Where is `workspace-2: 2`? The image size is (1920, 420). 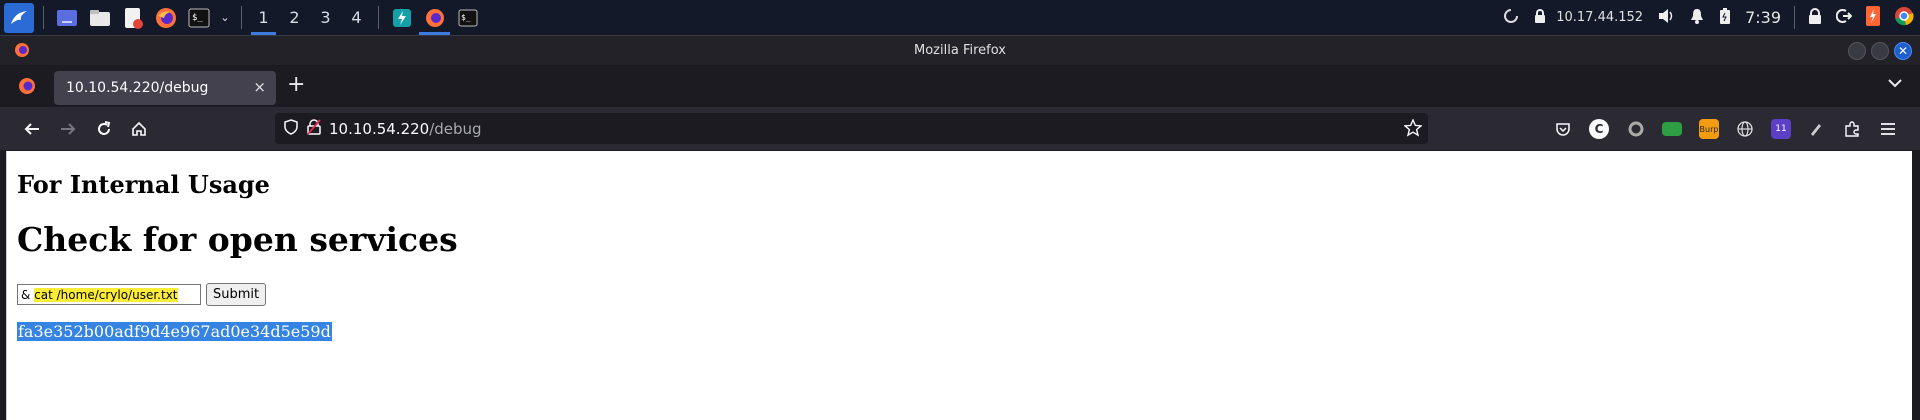
workspace-2: 2 is located at coordinates (294, 17).